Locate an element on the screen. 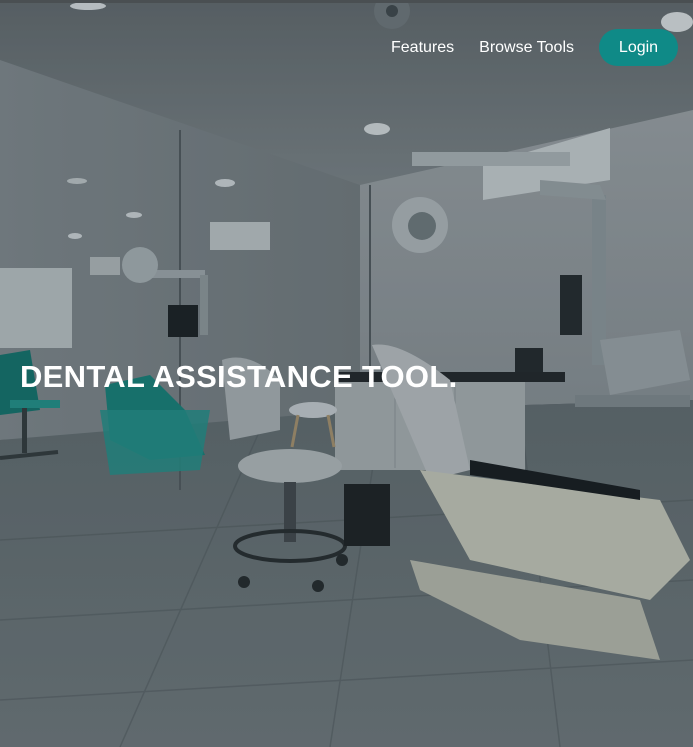 The image size is (693, 747). top-navigation: Features Browse Tools Login is located at coordinates (534, 47).